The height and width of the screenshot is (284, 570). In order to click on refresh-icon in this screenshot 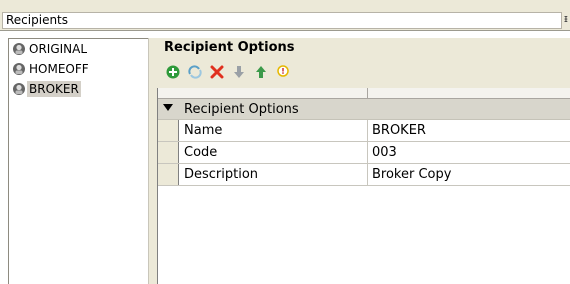, I will do `click(195, 72)`.